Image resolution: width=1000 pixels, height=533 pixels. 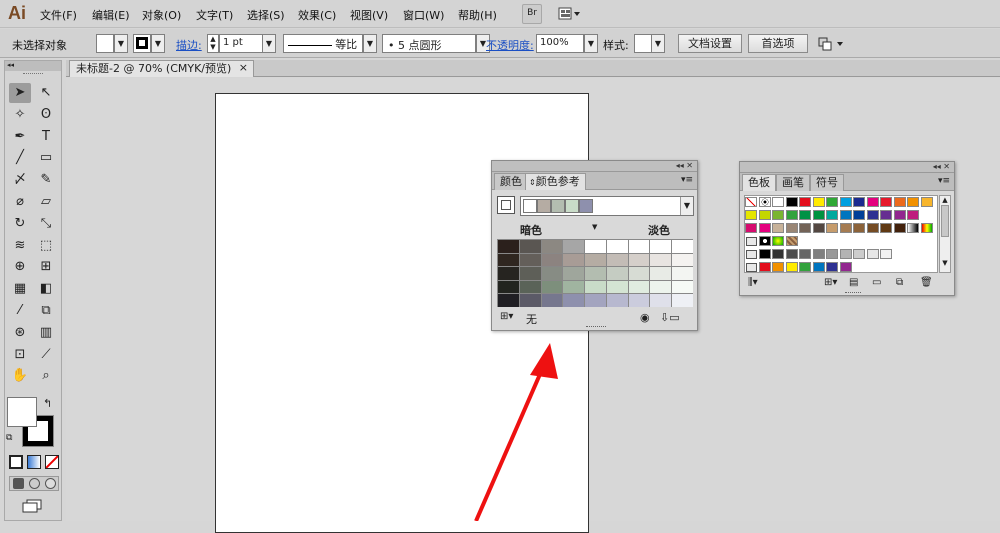 I want to click on rotate-tool-icon: ↻, so click(x=20, y=224).